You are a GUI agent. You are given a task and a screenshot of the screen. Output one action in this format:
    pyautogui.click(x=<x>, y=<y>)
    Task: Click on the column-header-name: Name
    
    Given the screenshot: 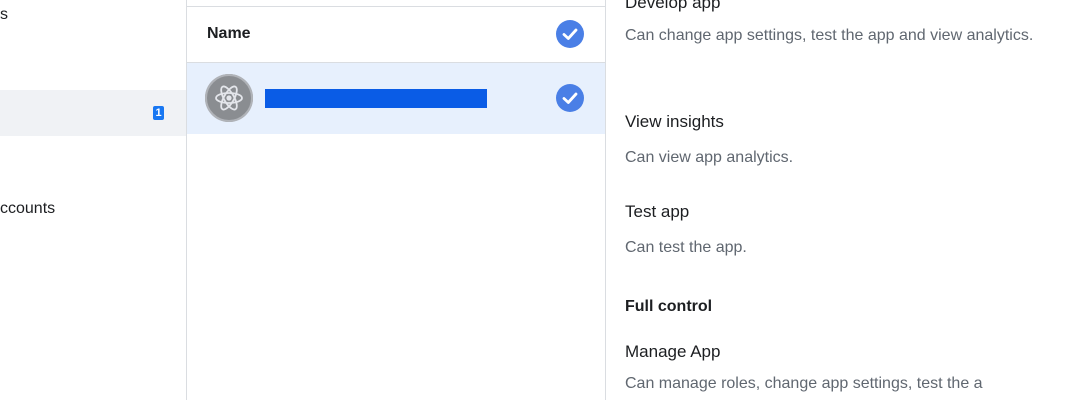 What is the action you would take?
    pyautogui.click(x=229, y=33)
    